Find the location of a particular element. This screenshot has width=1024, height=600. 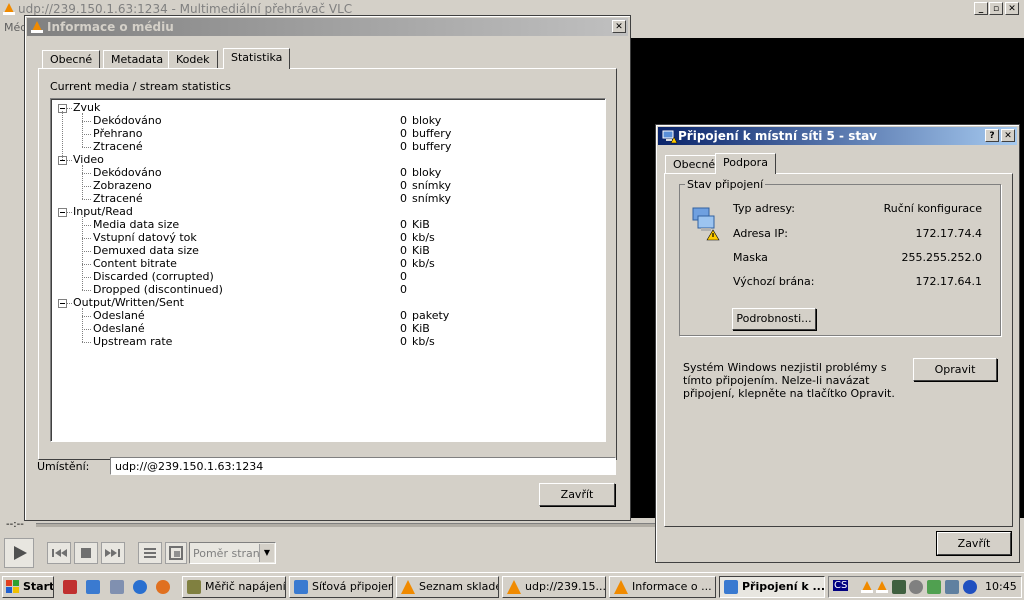

stop-button is located at coordinates (86, 553).